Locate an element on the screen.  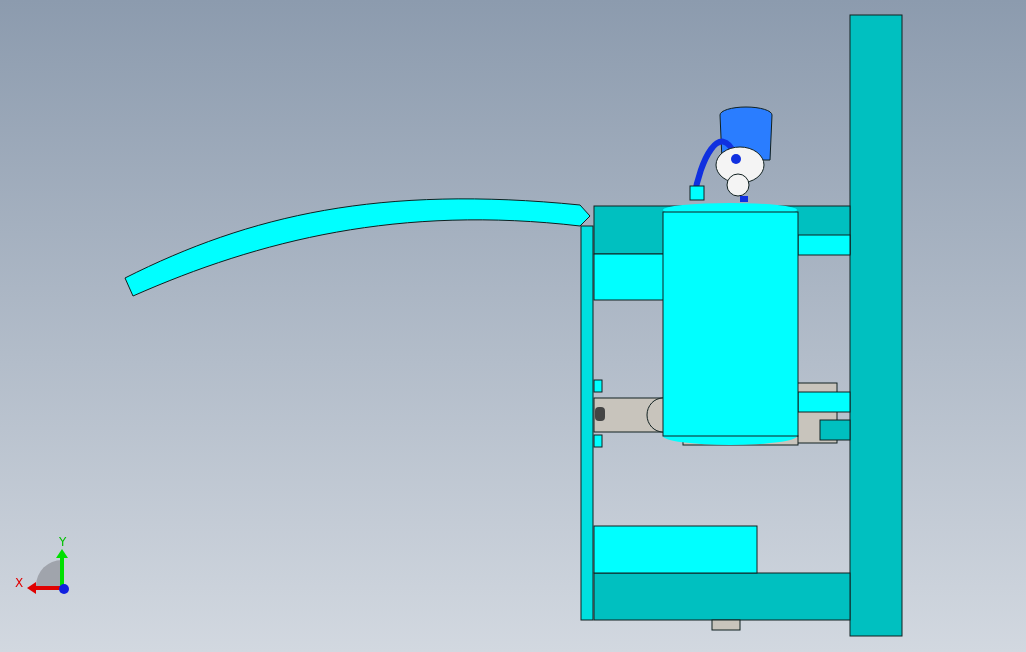
clamp-bracket is located at coordinates (629, 413).